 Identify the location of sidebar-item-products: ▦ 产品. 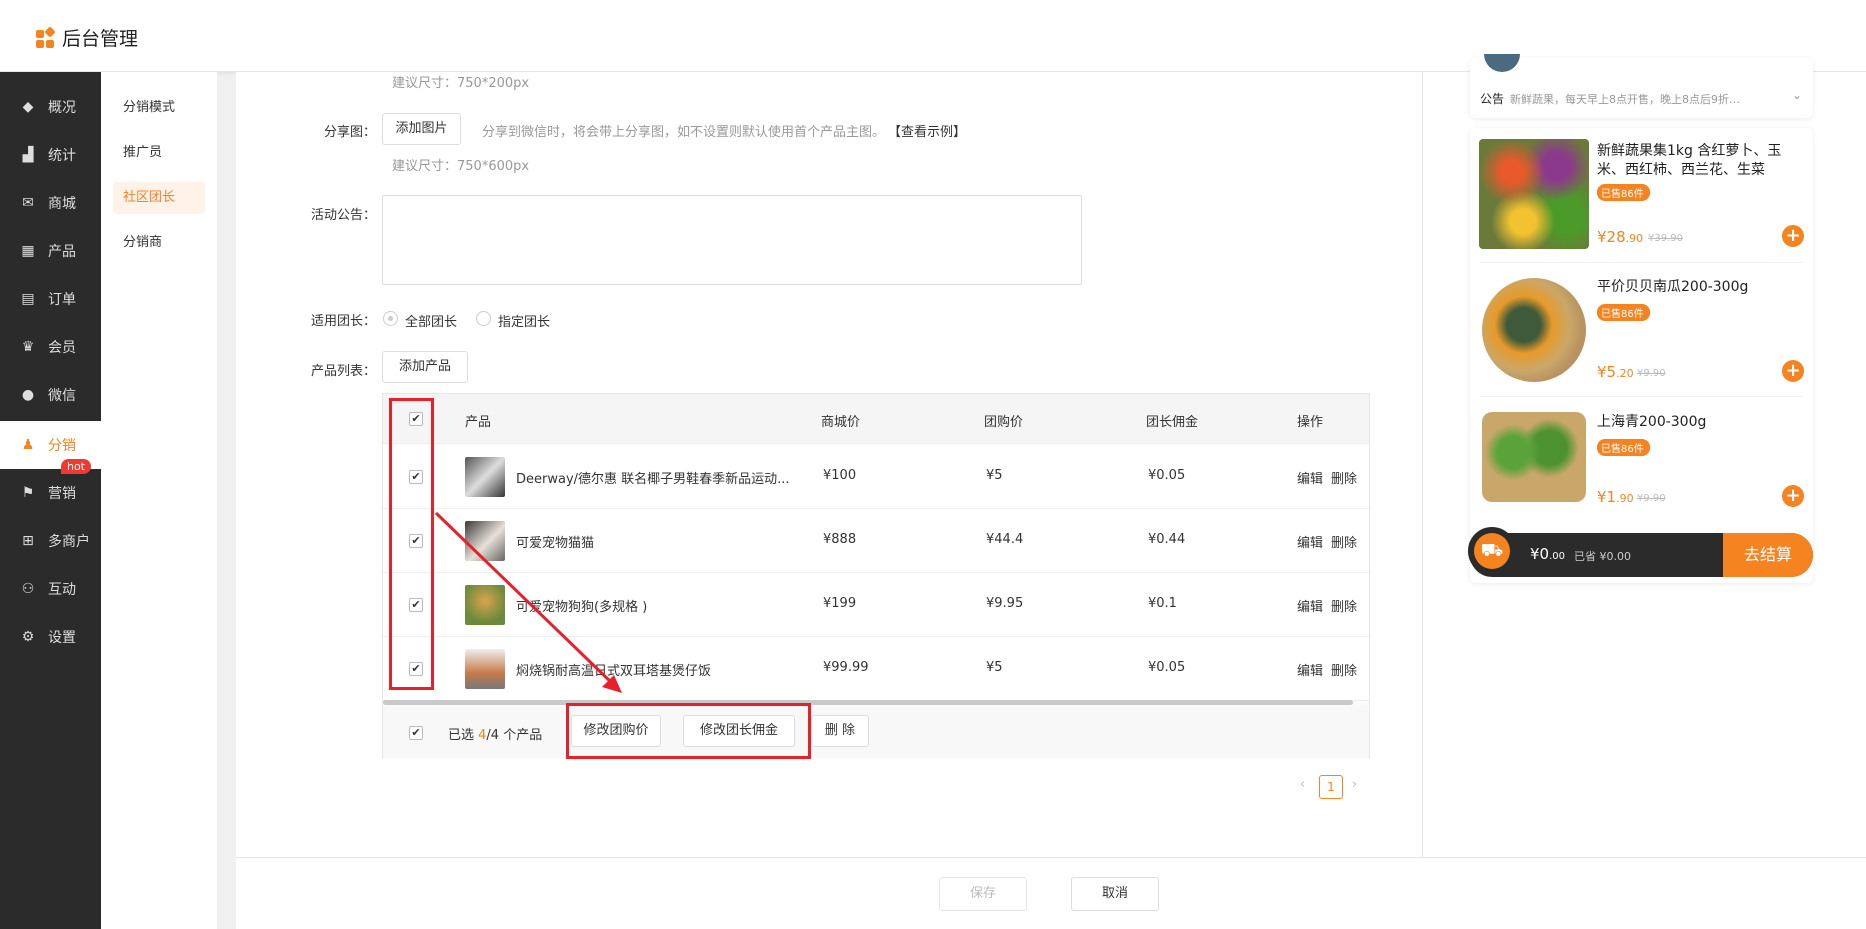
(50, 251).